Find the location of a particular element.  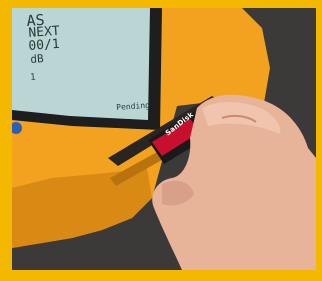

lcd-text-line3: 00/1 is located at coordinates (44, 45).